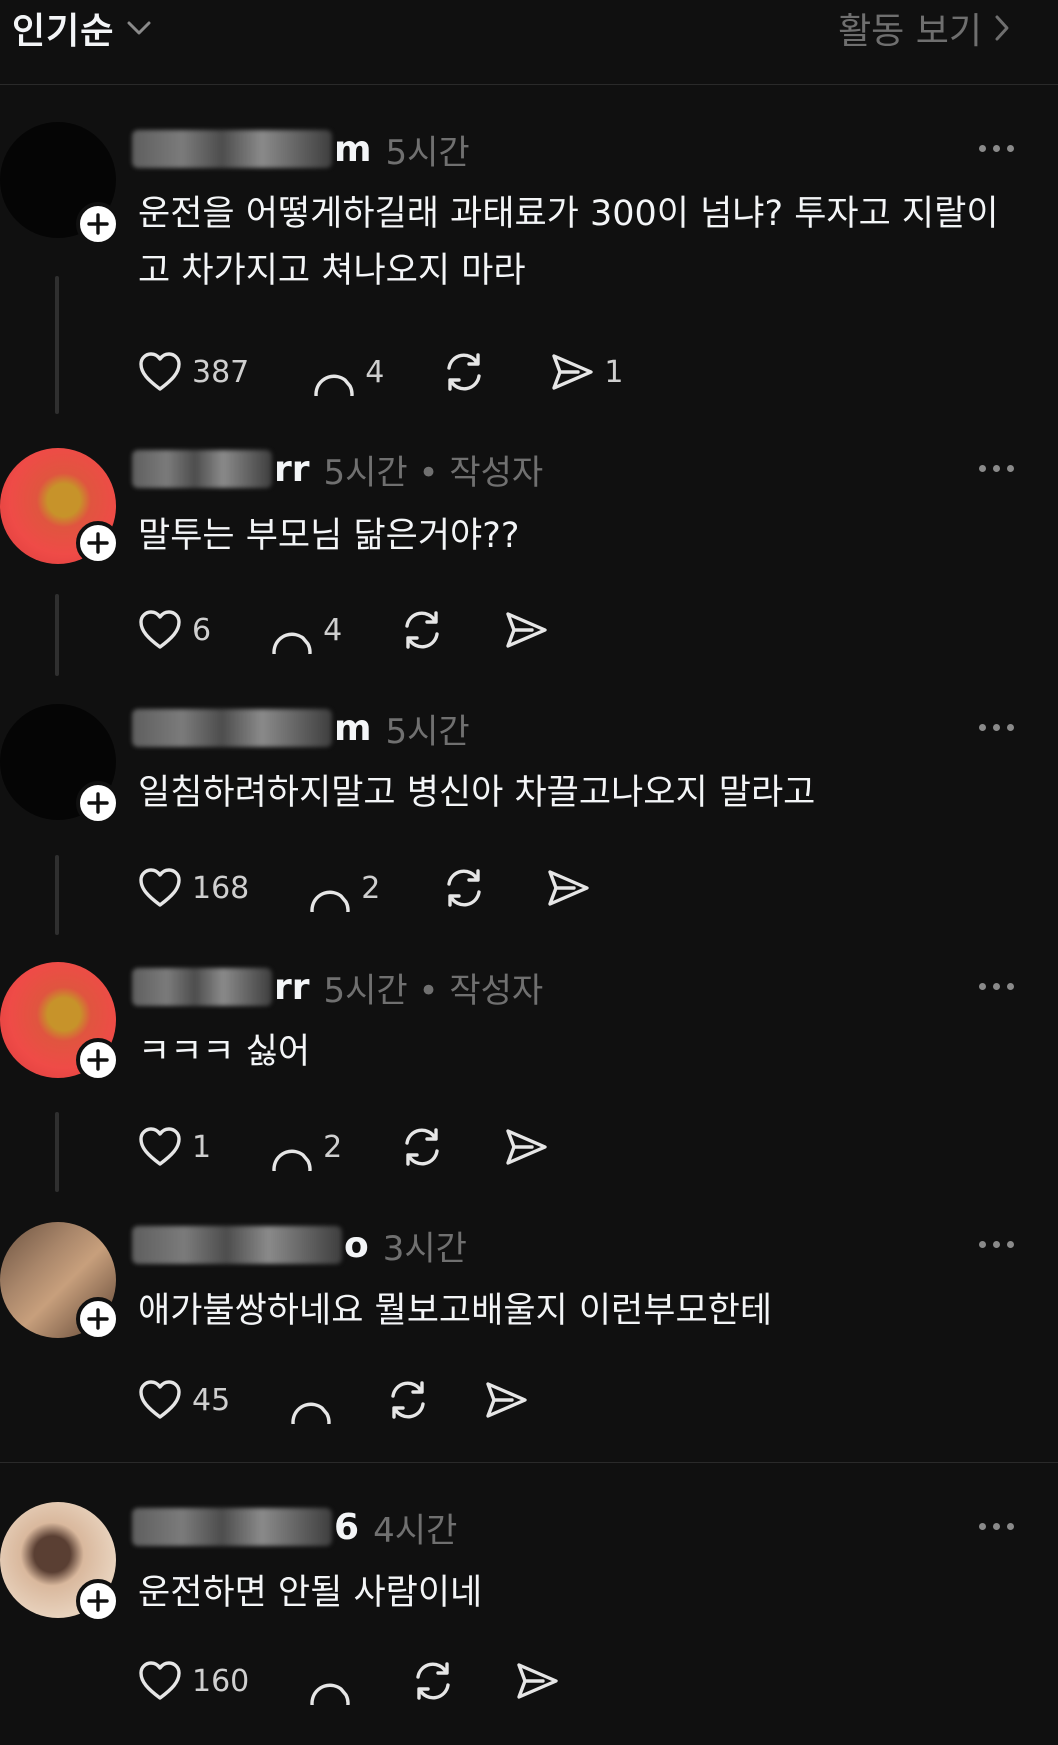  I want to click on like-button: 6, so click(173, 630).